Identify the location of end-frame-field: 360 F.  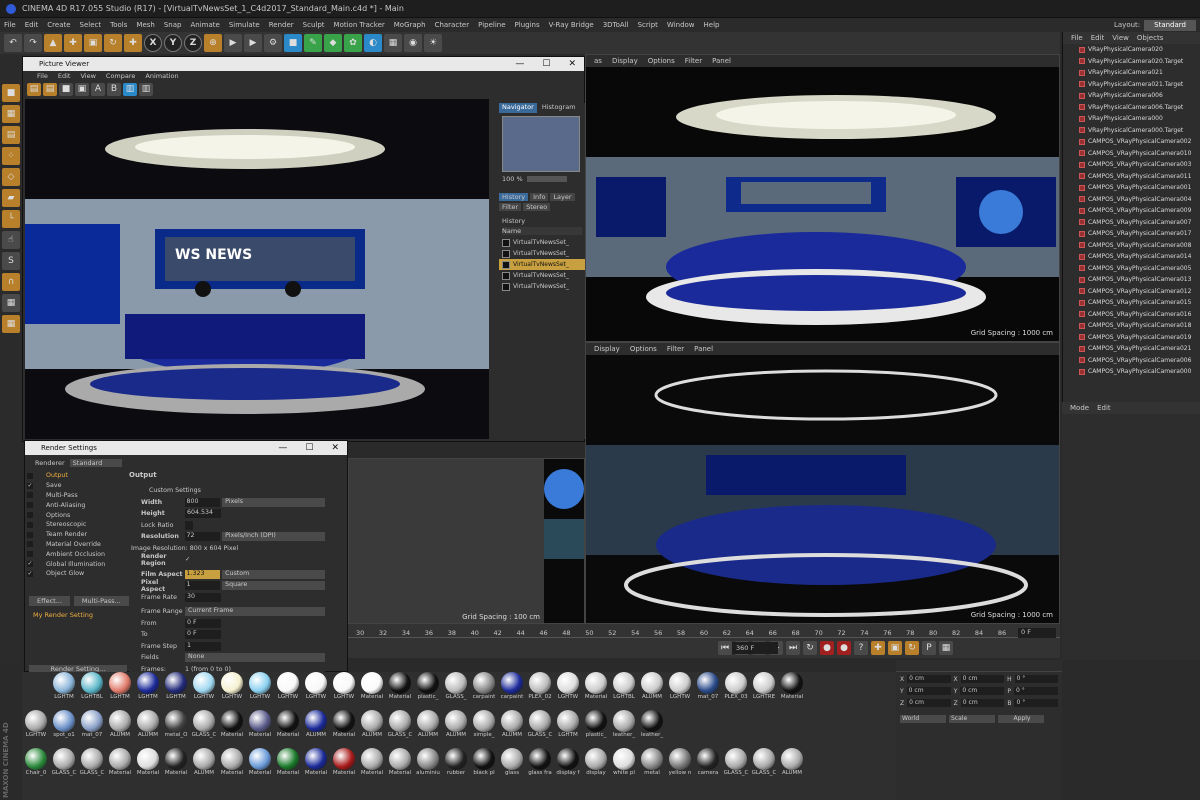
(755, 648).